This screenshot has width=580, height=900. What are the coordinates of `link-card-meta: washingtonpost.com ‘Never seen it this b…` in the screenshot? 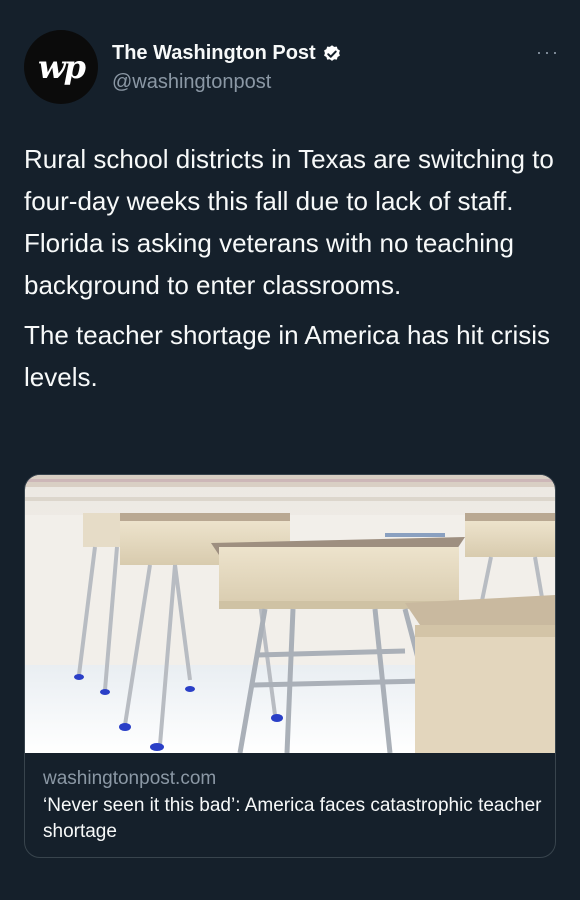 It's located at (293, 806).